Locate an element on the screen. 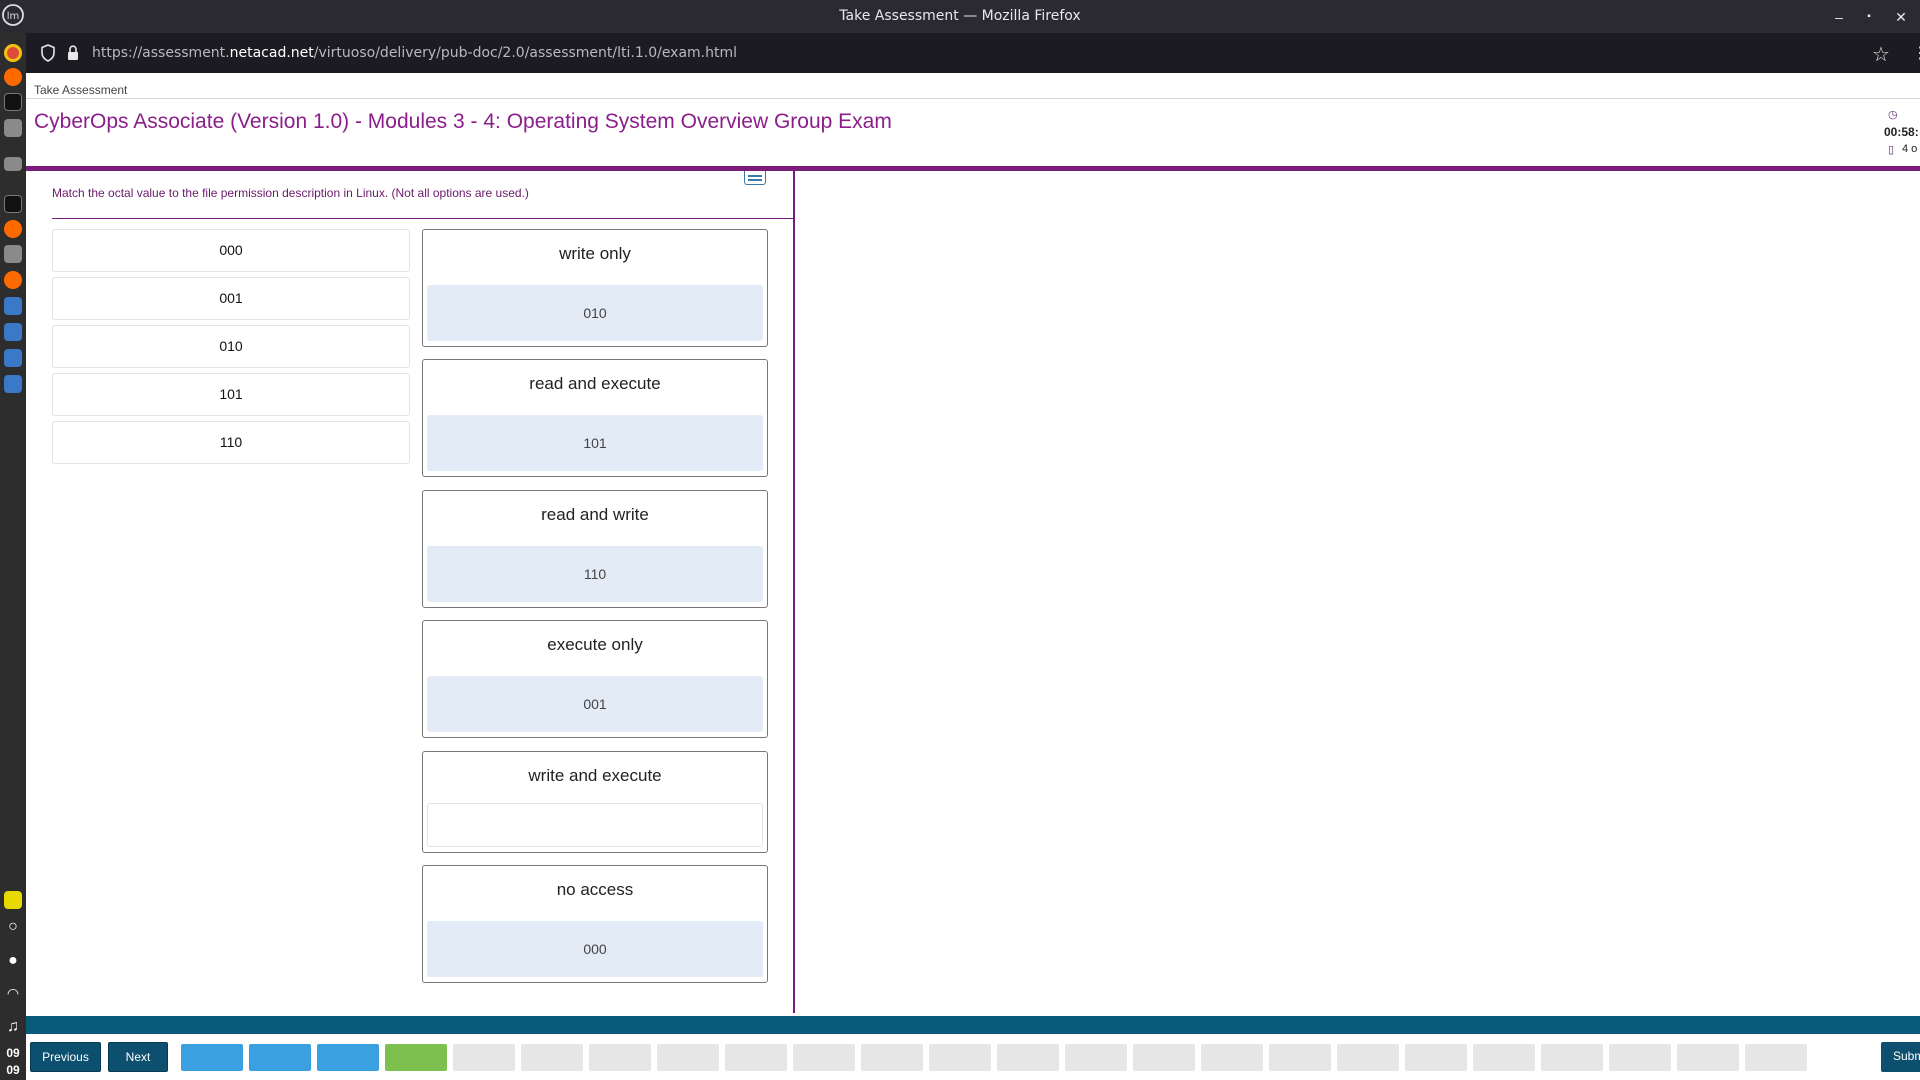 This screenshot has height=1080, width=1920. minimize-icon: ‒ is located at coordinates (1839, 17).